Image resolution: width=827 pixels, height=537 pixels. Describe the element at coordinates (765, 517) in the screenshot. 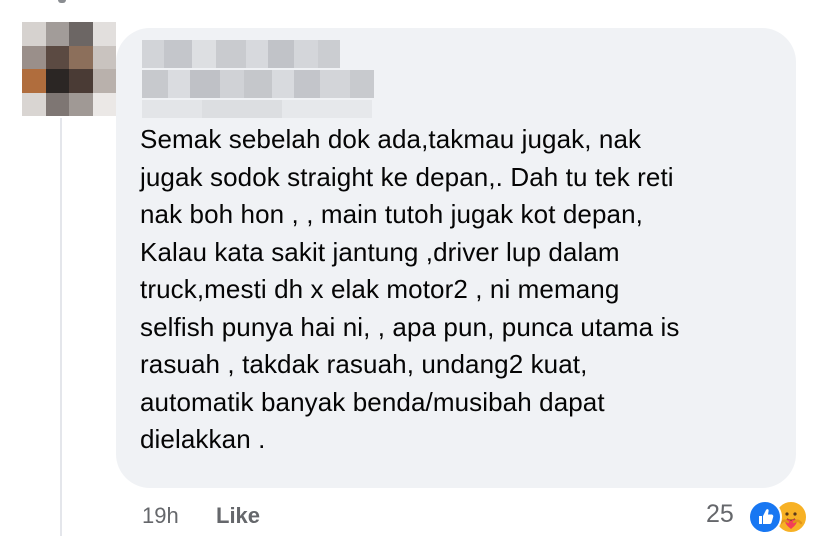

I see `like-icon` at that location.